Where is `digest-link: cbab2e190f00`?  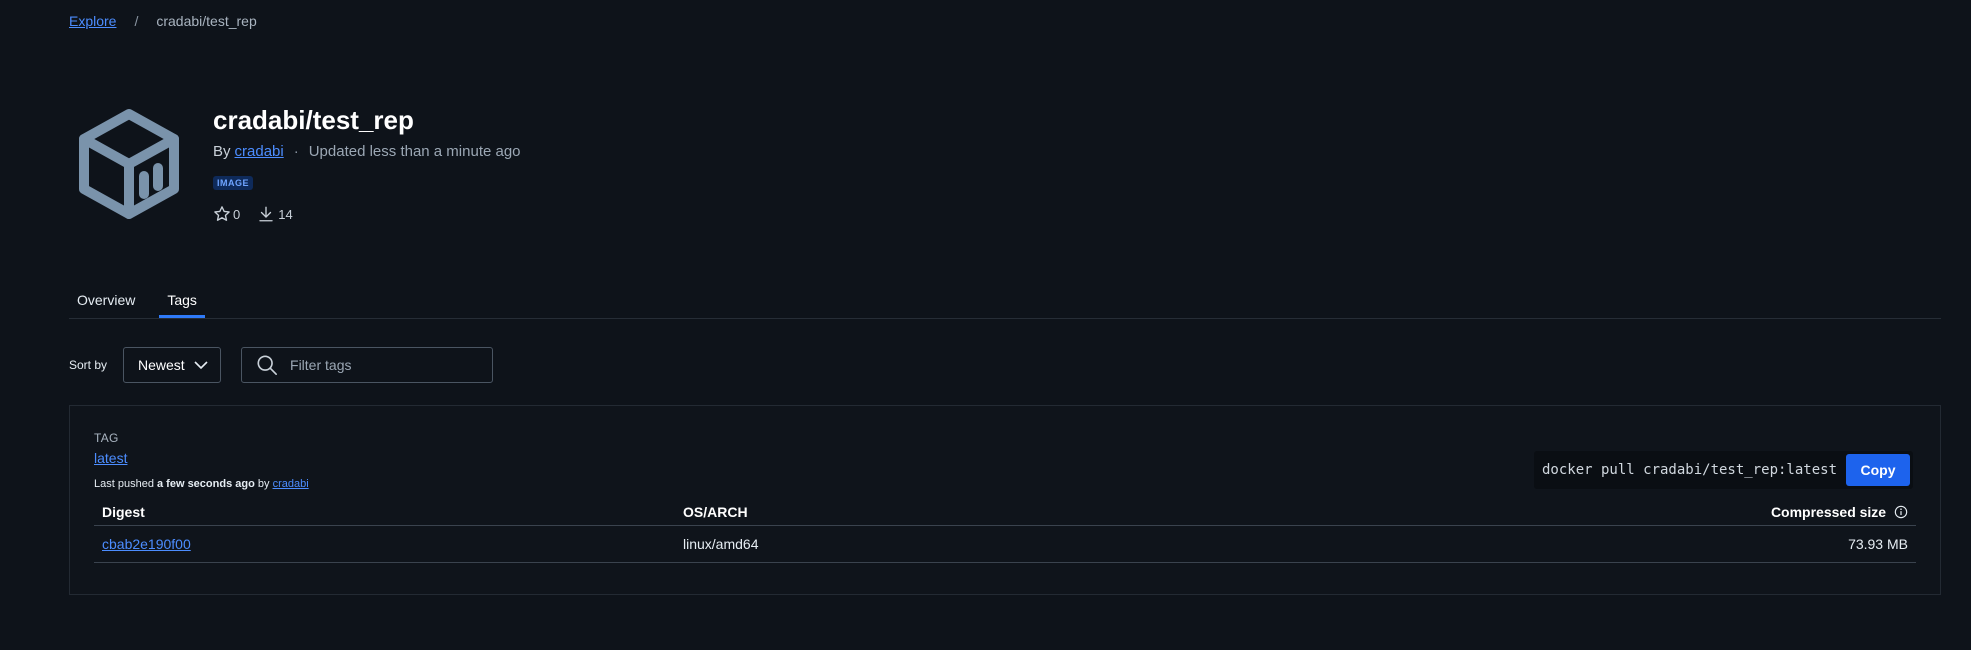
digest-link: cbab2e190f00 is located at coordinates (146, 544).